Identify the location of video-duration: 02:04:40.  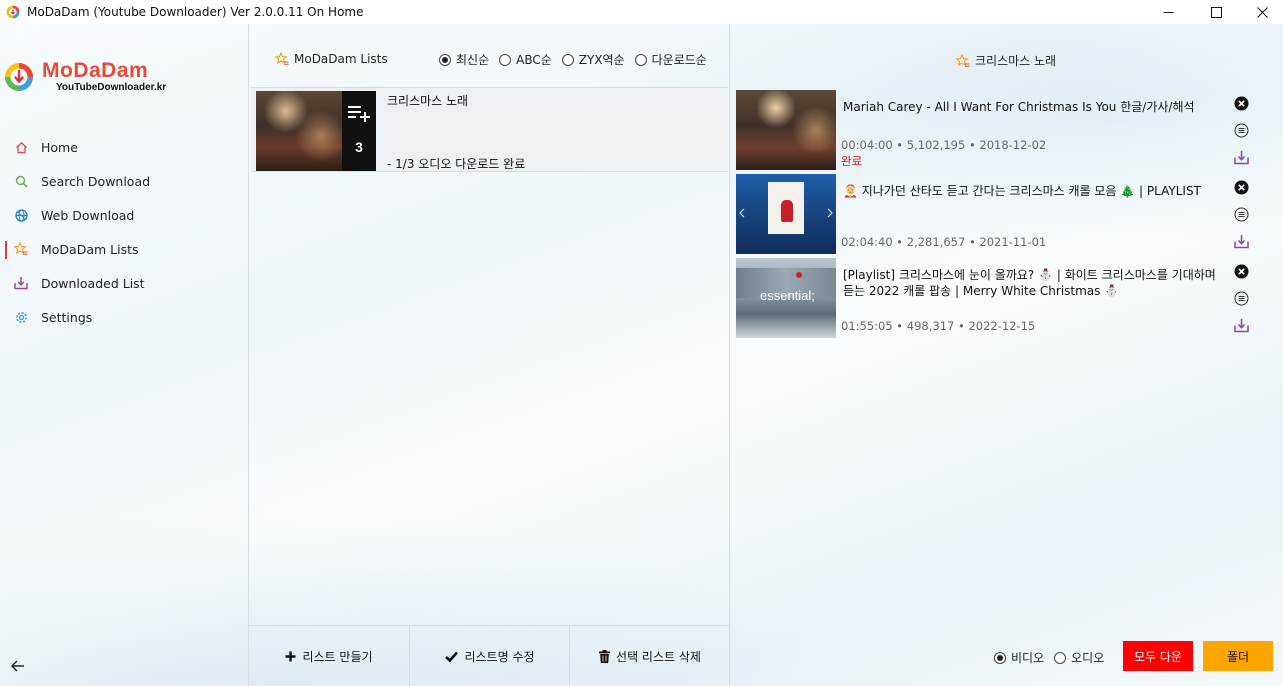
(867, 242).